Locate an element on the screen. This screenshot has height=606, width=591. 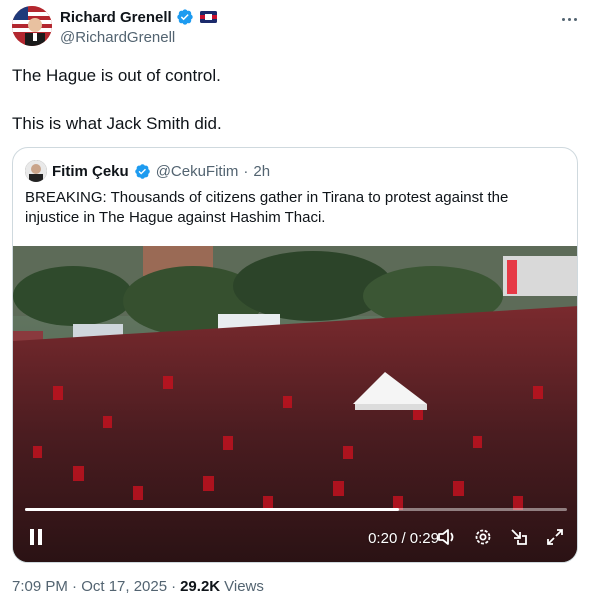
video-progress-bar is located at coordinates (296, 509).